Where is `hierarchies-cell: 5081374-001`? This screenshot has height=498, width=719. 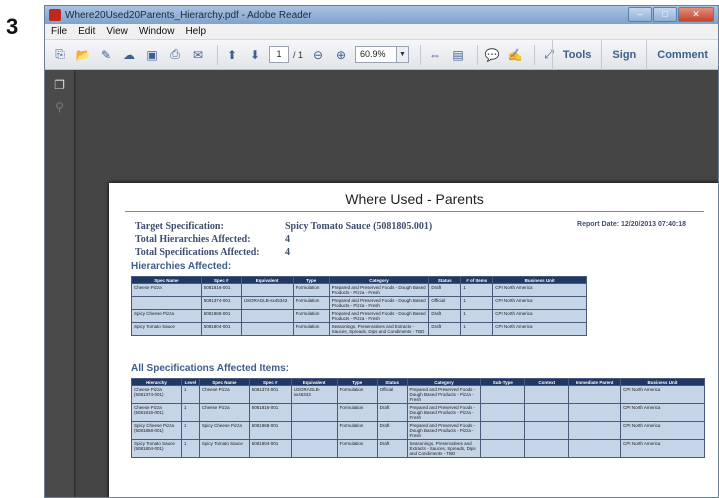
hierarchies-cell: 5081374-001 is located at coordinates (221, 303).